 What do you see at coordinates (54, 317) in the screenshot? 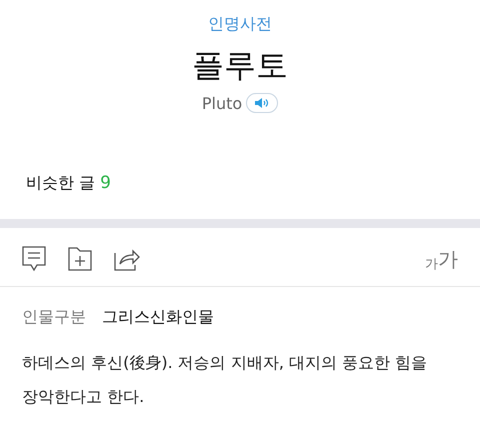
I see `info-label: 인물구분` at bounding box center [54, 317].